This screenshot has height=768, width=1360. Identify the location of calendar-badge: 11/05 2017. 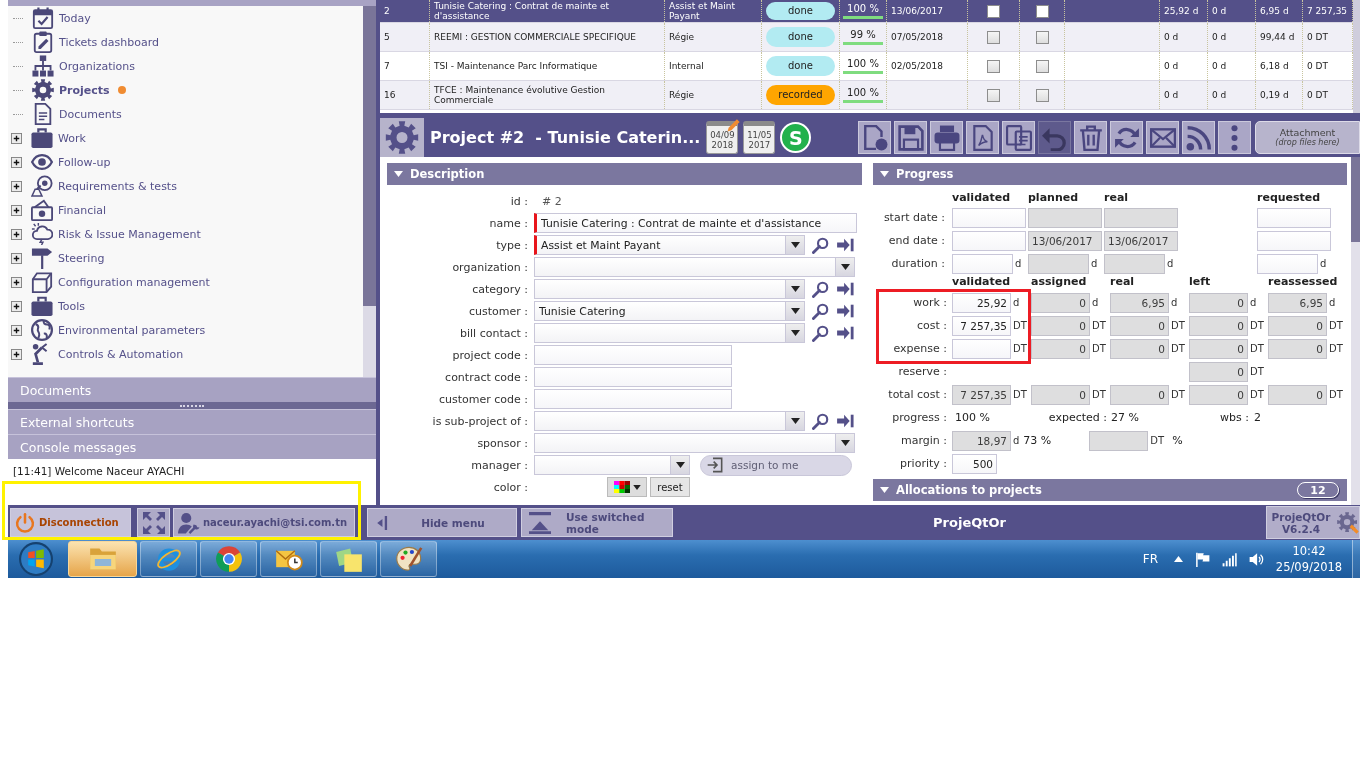
(759, 137).